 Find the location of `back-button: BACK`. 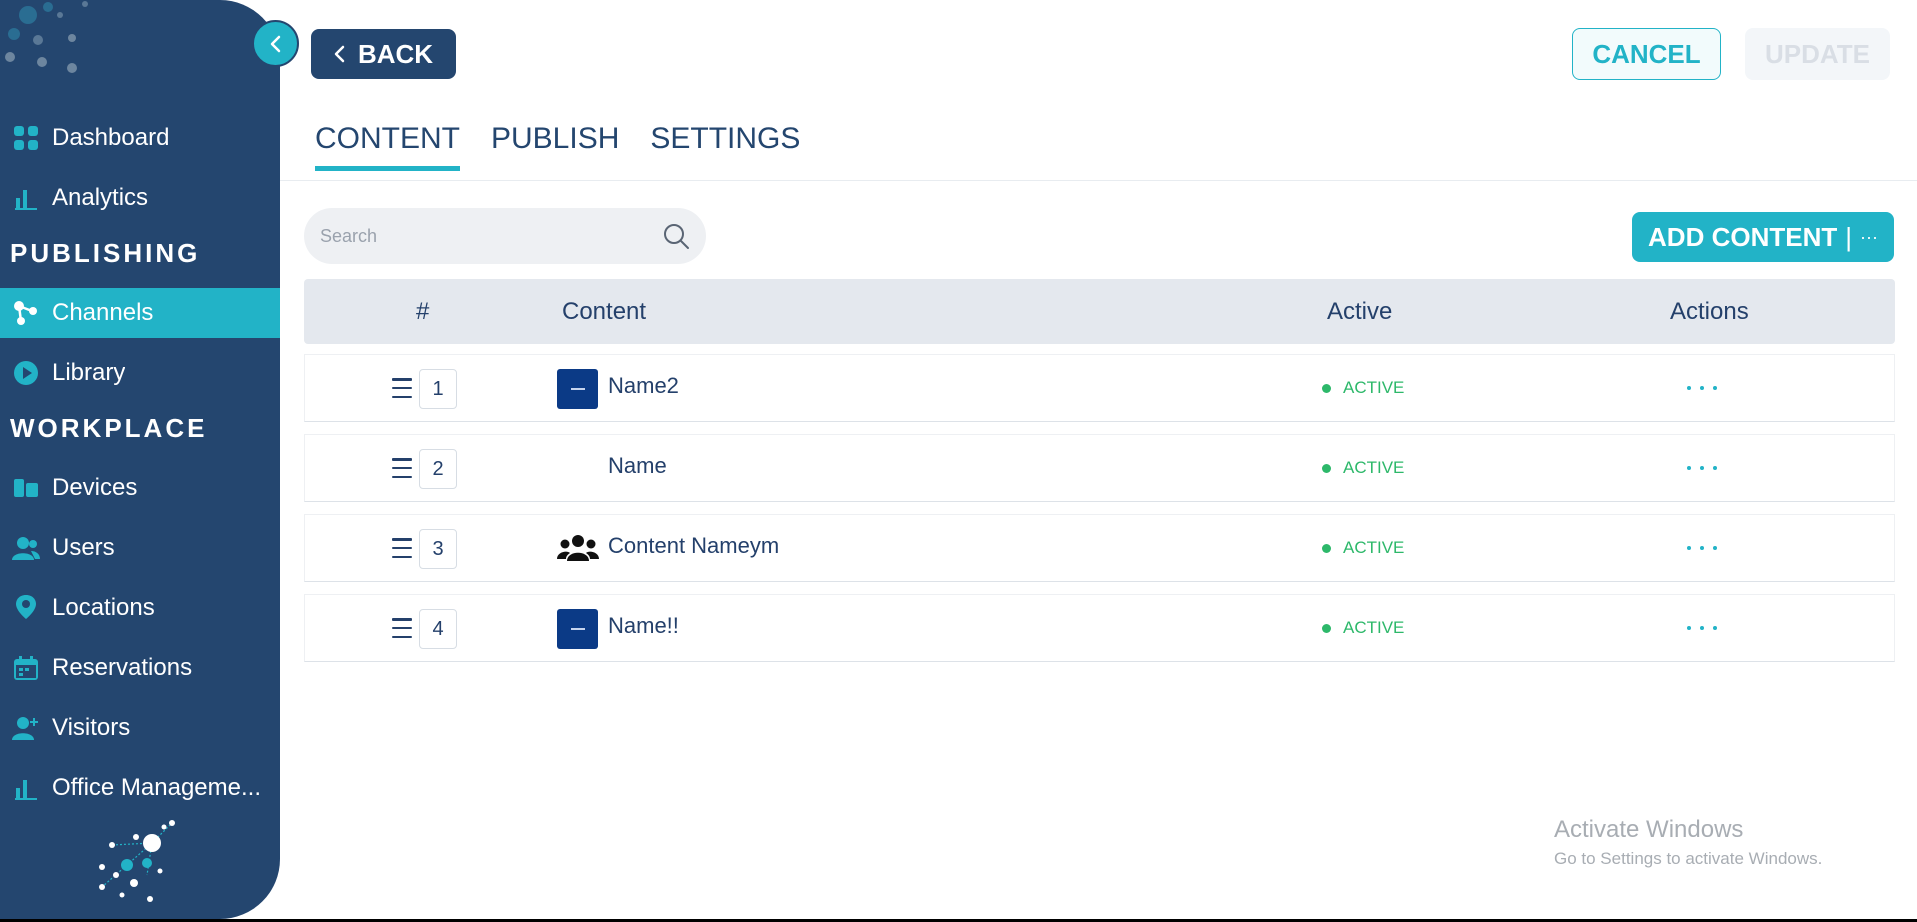

back-button: BACK is located at coordinates (383, 54).